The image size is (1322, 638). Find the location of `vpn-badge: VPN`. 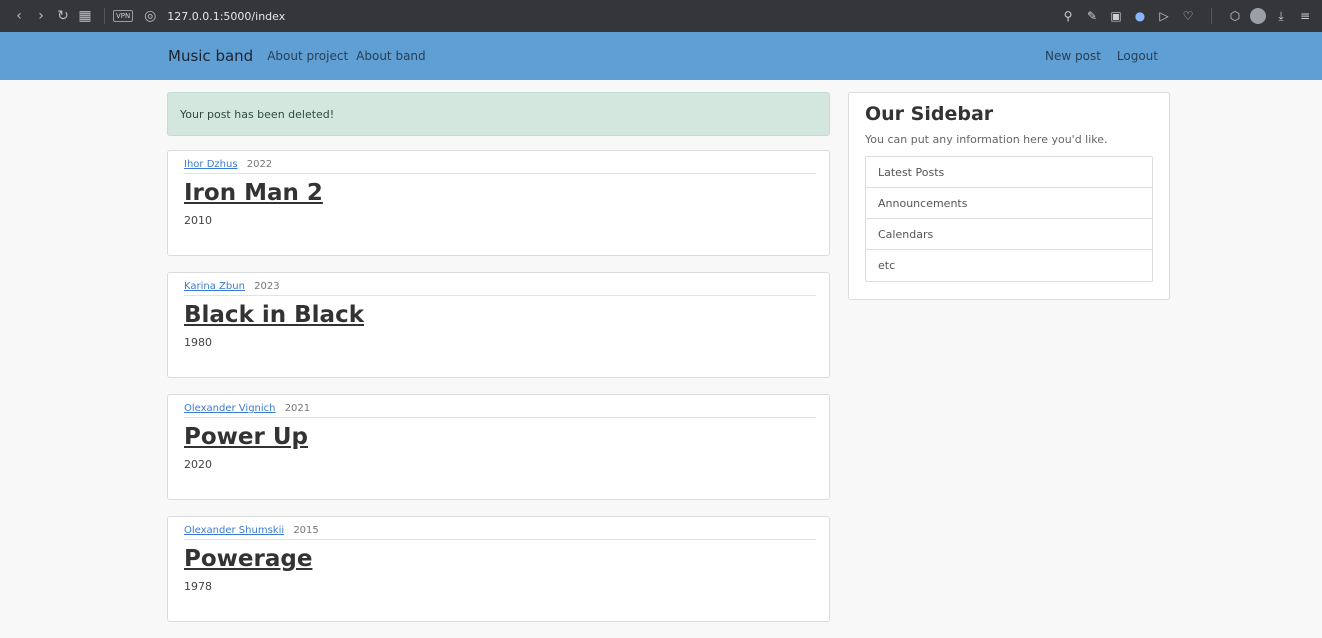

vpn-badge: VPN is located at coordinates (123, 16).